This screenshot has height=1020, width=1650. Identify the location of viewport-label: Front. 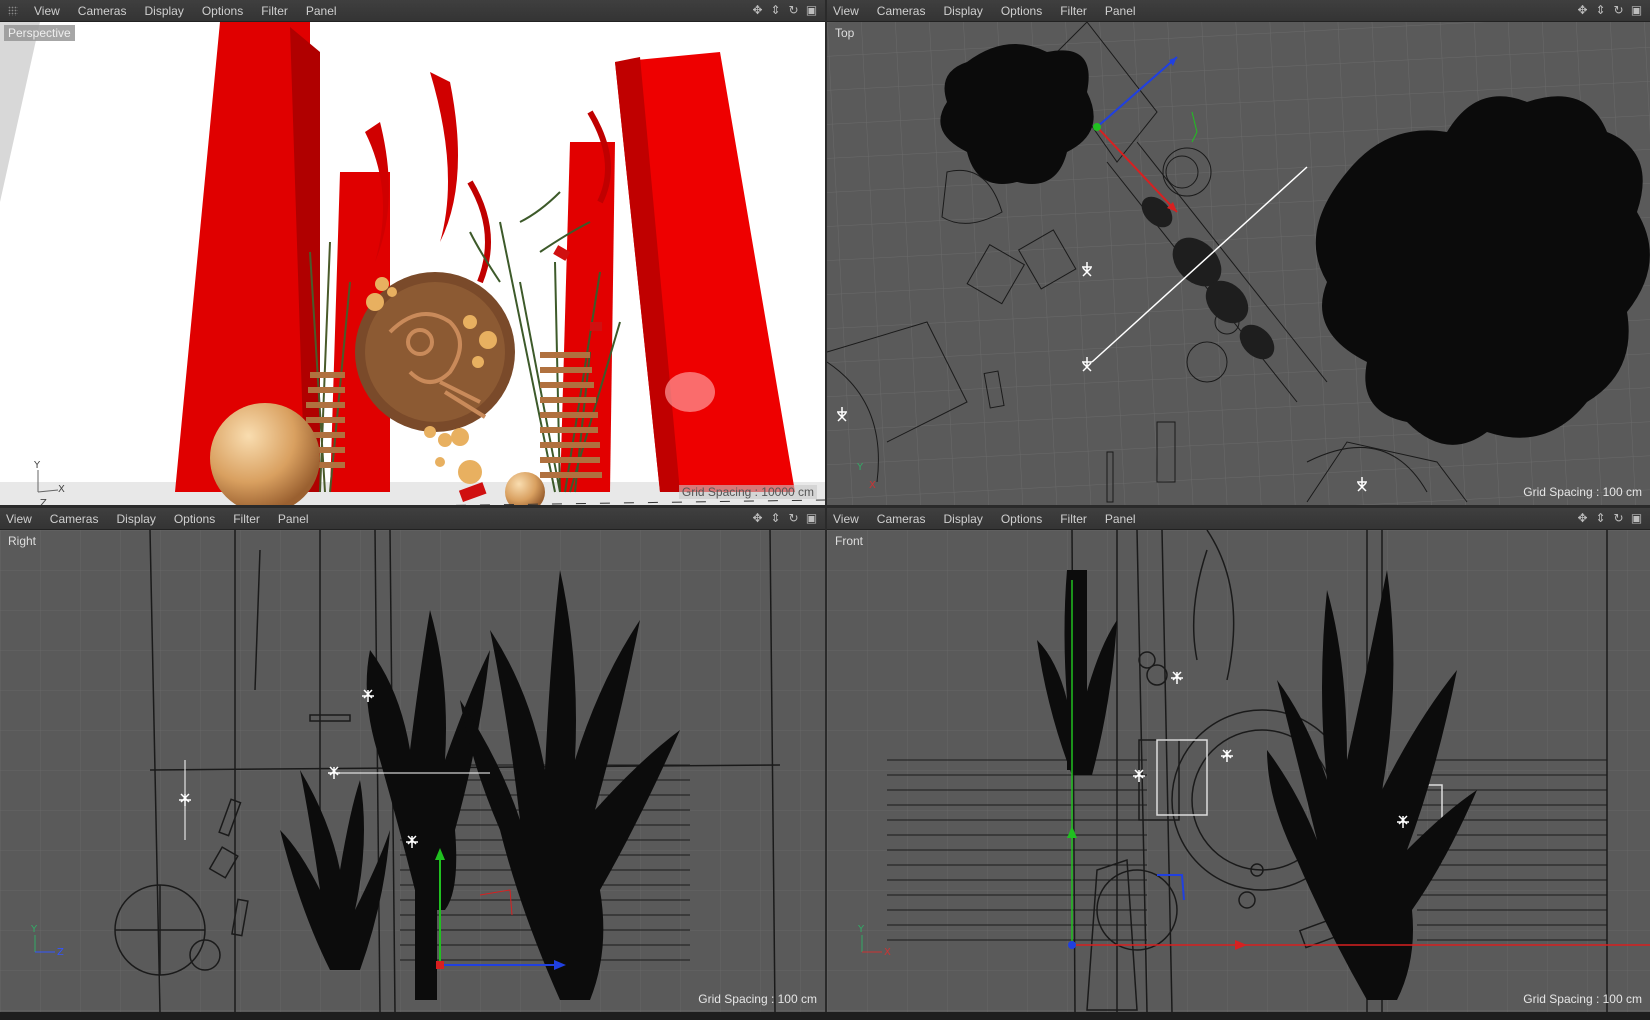
(849, 541).